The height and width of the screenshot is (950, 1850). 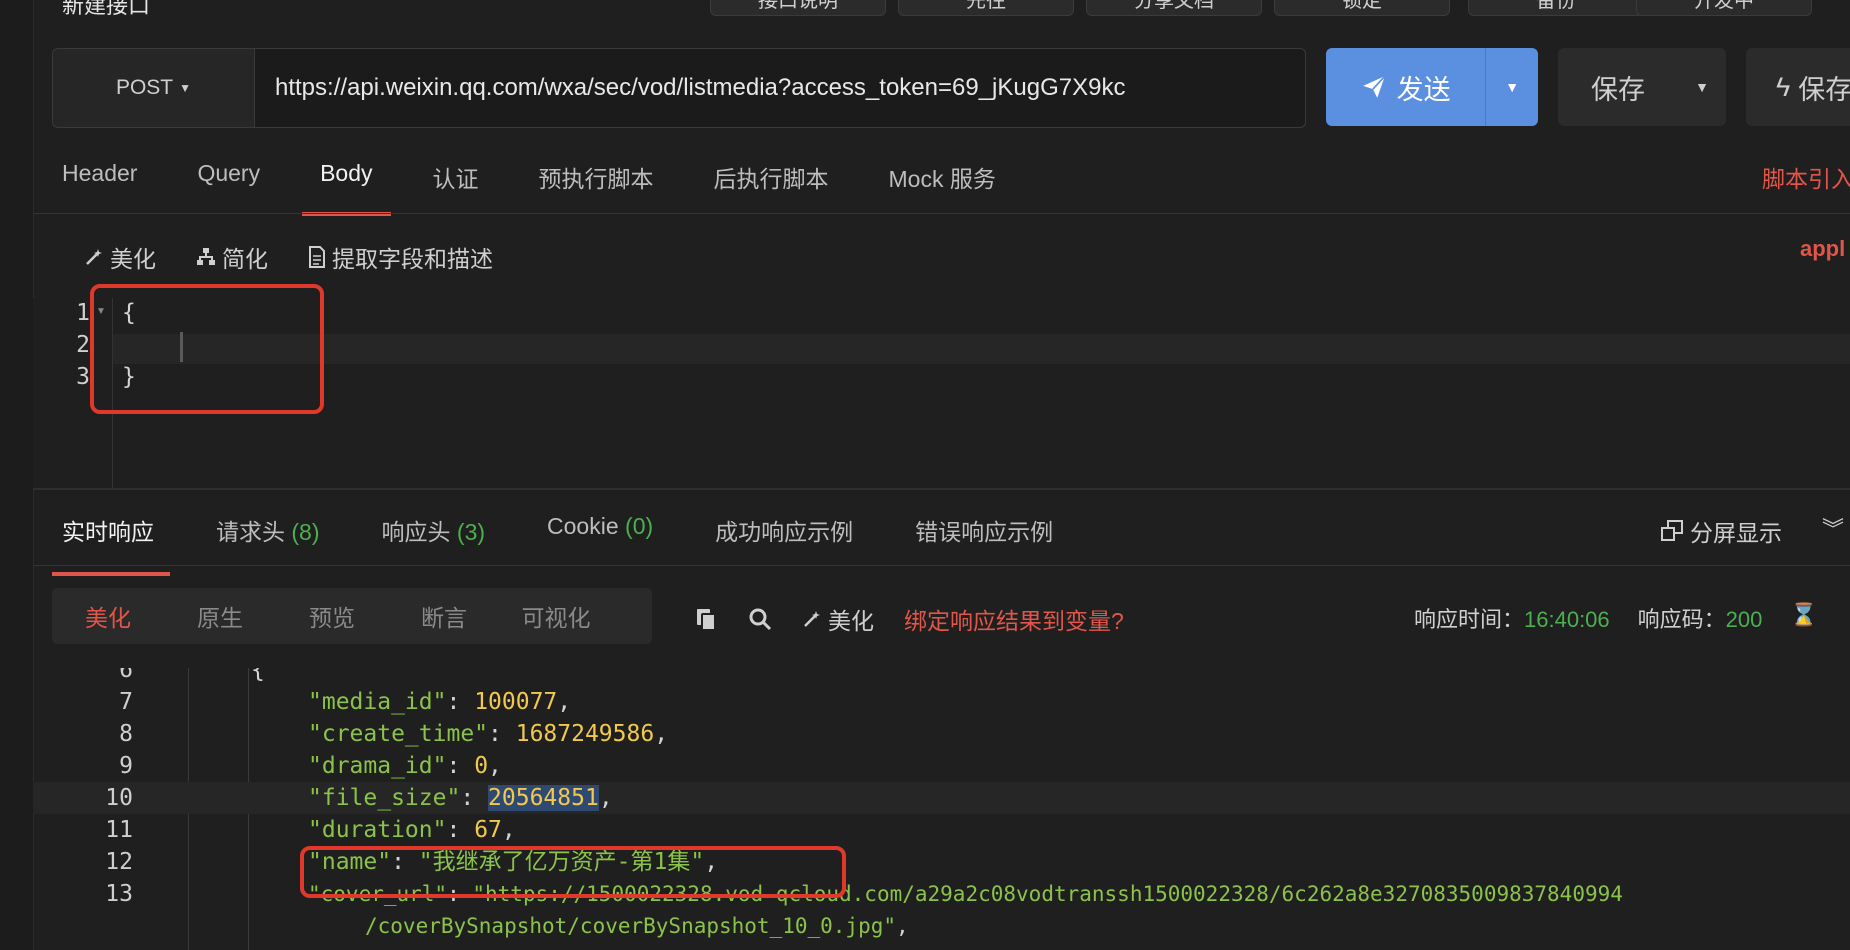 What do you see at coordinates (245, 259) in the screenshot?
I see `simplify-label: 简化` at bounding box center [245, 259].